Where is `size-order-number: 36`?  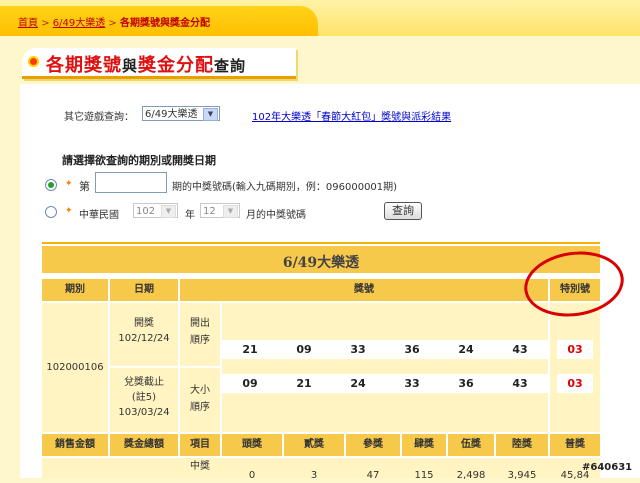 size-order-number: 36 is located at coordinates (466, 383).